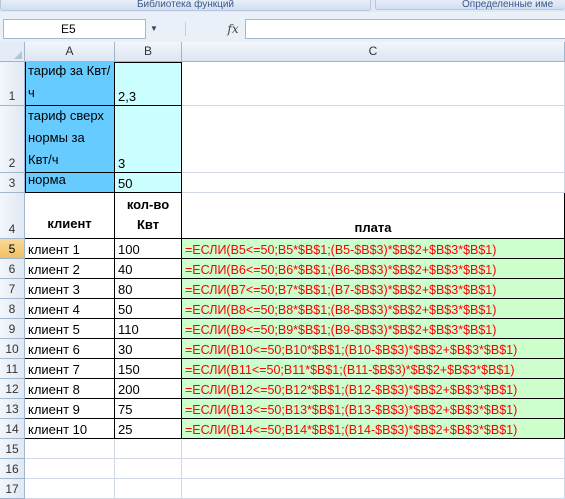 Image resolution: width=565 pixels, height=499 pixels. What do you see at coordinates (70, 329) in the screenshot?
I see `cell-a9: клиент 5` at bounding box center [70, 329].